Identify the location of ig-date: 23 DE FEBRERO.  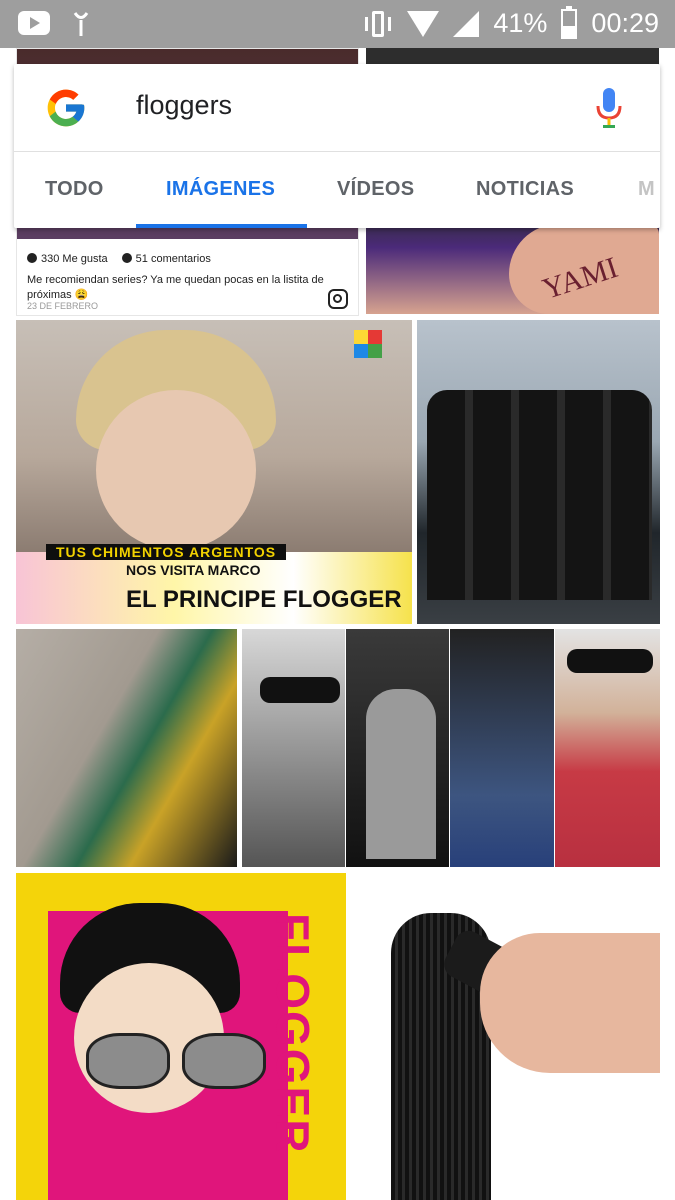
(63, 306).